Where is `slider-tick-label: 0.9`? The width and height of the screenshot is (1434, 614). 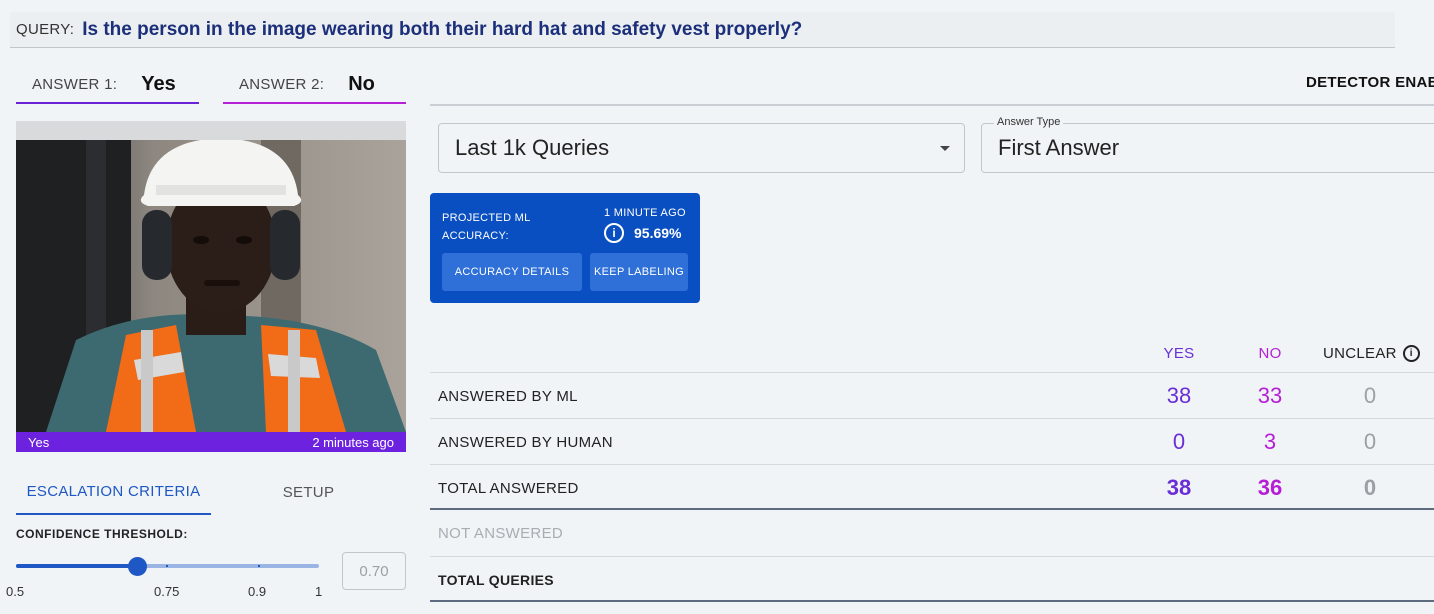
slider-tick-label: 0.9 is located at coordinates (257, 591).